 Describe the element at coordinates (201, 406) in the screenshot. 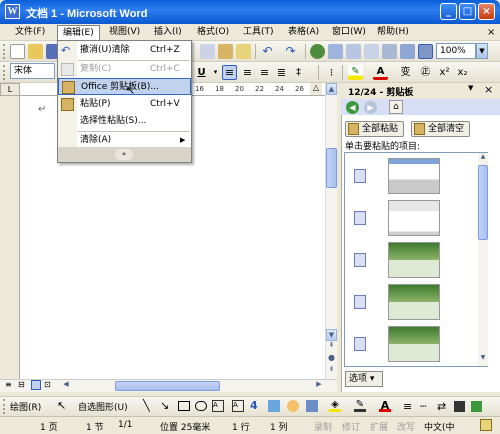

I see `oval-icon` at that location.